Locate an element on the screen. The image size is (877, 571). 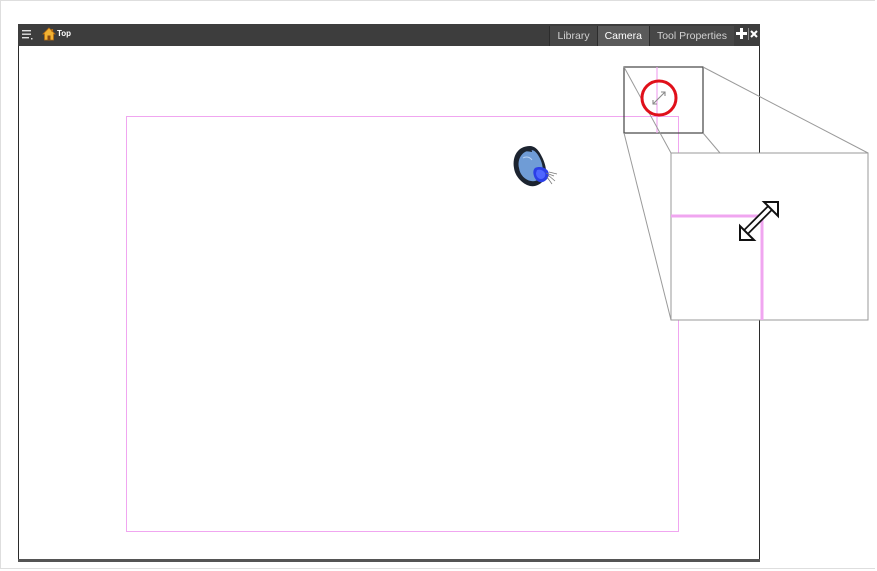
hamburger-menu-icon is located at coordinates (27, 34).